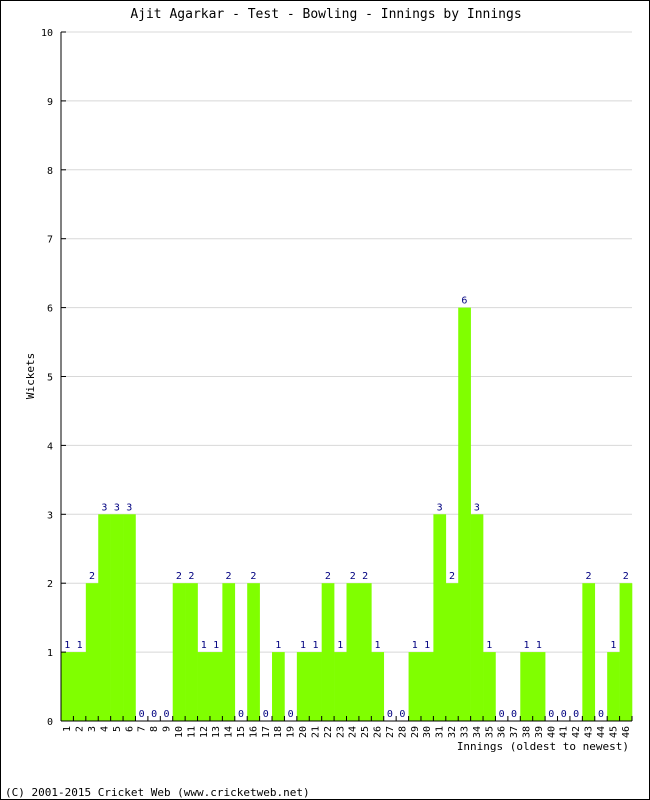  I want to click on x-tick-label: 29, so click(415, 732).